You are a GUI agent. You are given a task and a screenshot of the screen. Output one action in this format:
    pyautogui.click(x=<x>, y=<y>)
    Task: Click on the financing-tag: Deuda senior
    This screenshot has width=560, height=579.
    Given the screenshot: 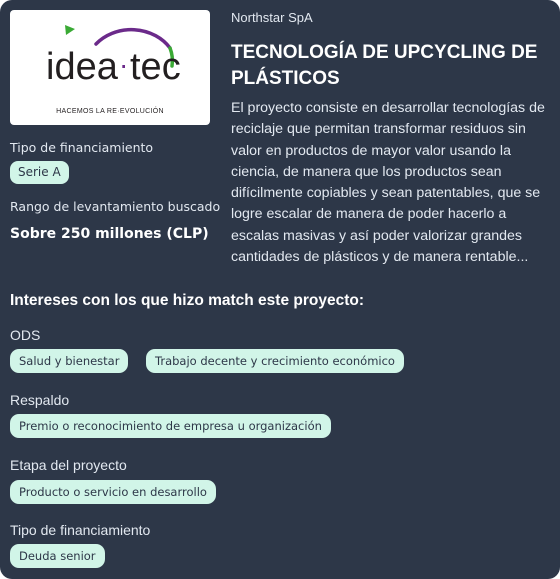 What is the action you would take?
    pyautogui.click(x=57, y=556)
    